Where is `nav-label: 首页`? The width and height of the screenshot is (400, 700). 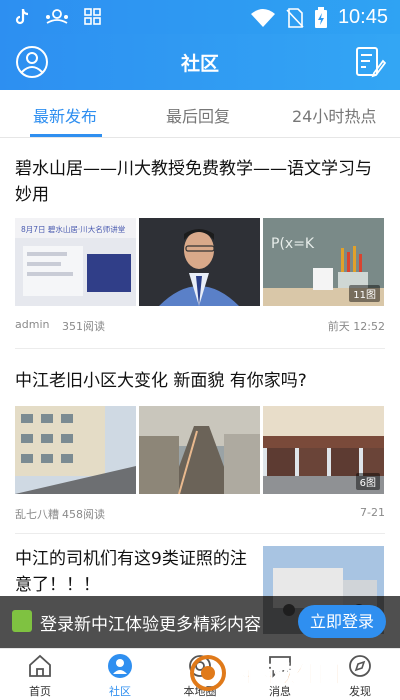
nav-label: 首页 is located at coordinates (40, 691).